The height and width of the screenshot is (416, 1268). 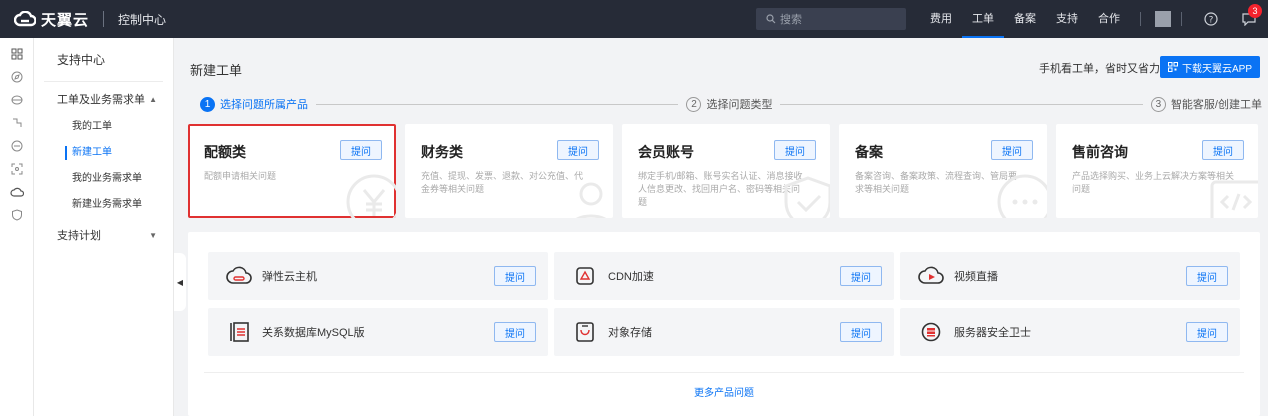 What do you see at coordinates (225, 152) in the screenshot?
I see `category-title: 配额类` at bounding box center [225, 152].